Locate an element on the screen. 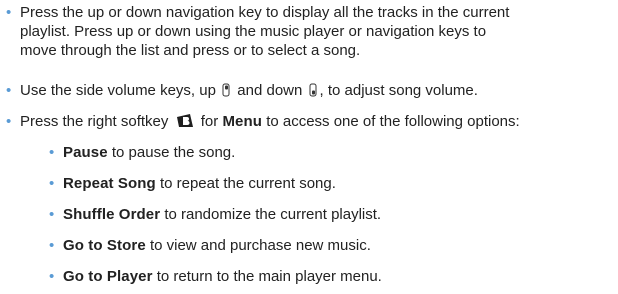 This screenshot has width=618, height=294. option-text: to pause the song. is located at coordinates (173, 152).